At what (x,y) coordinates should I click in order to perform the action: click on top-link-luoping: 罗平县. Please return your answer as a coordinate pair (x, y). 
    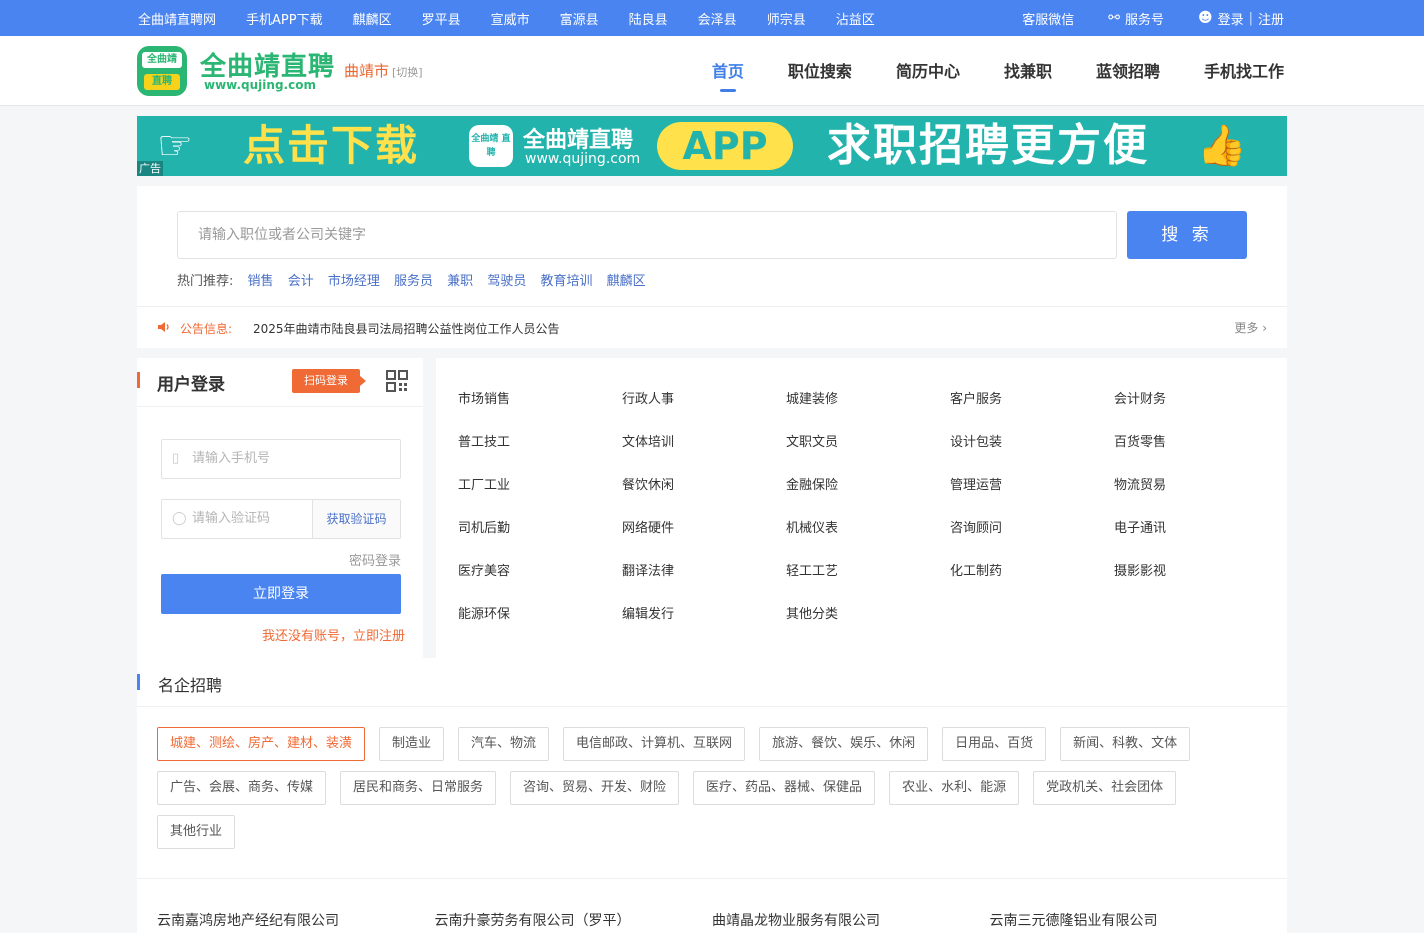
    Looking at the image, I should click on (441, 18).